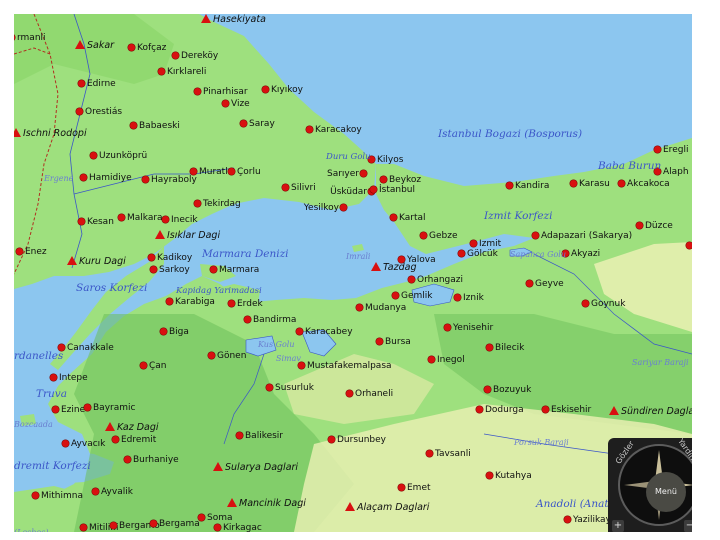 This screenshot has width=720, height=540. What do you see at coordinates (666, 492) in the screenshot?
I see `compass-menu-button: Menü` at bounding box center [666, 492].